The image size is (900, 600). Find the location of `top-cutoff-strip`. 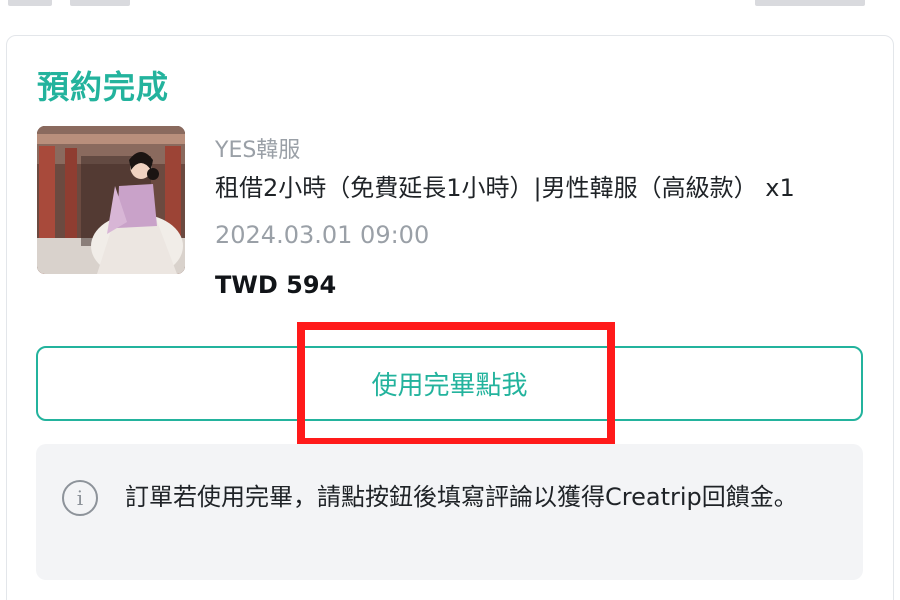

top-cutoff-strip is located at coordinates (450, 7).